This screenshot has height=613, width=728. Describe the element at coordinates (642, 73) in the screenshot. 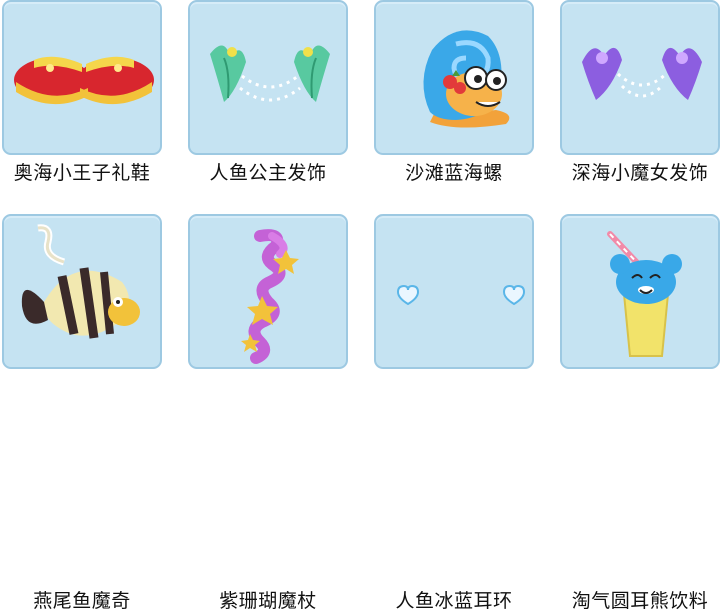

I see `purple-coral-hair-ornament-icon` at that location.